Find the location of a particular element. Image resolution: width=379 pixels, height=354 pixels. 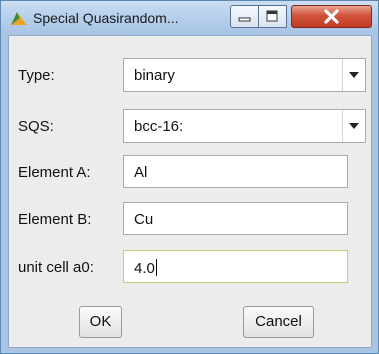

close-button is located at coordinates (331, 16).